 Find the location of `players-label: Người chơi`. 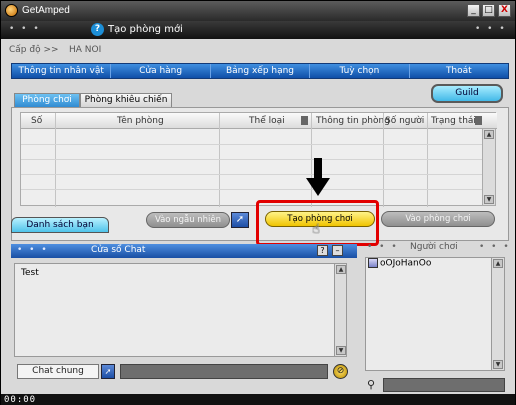

players-label: Người chơi is located at coordinates (434, 247).